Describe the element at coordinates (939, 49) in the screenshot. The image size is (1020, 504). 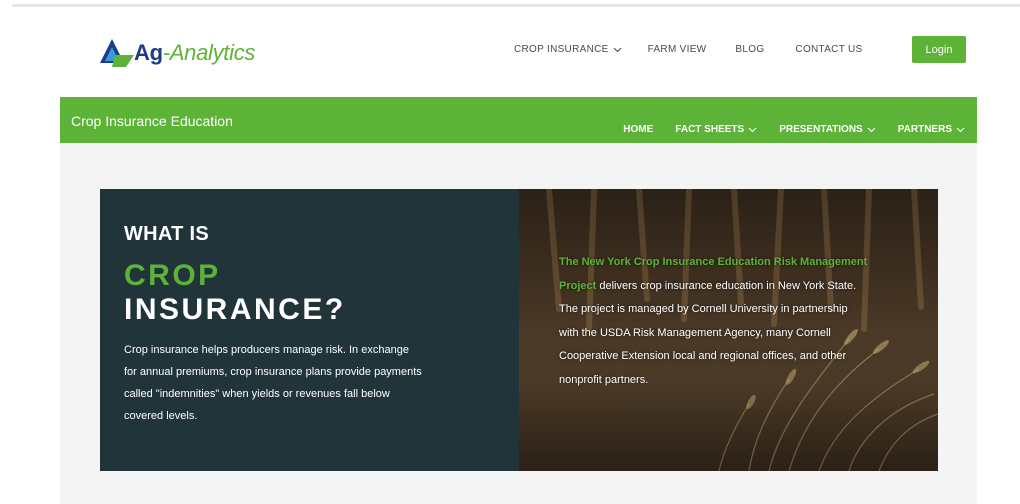
I see `login-button: Login` at that location.